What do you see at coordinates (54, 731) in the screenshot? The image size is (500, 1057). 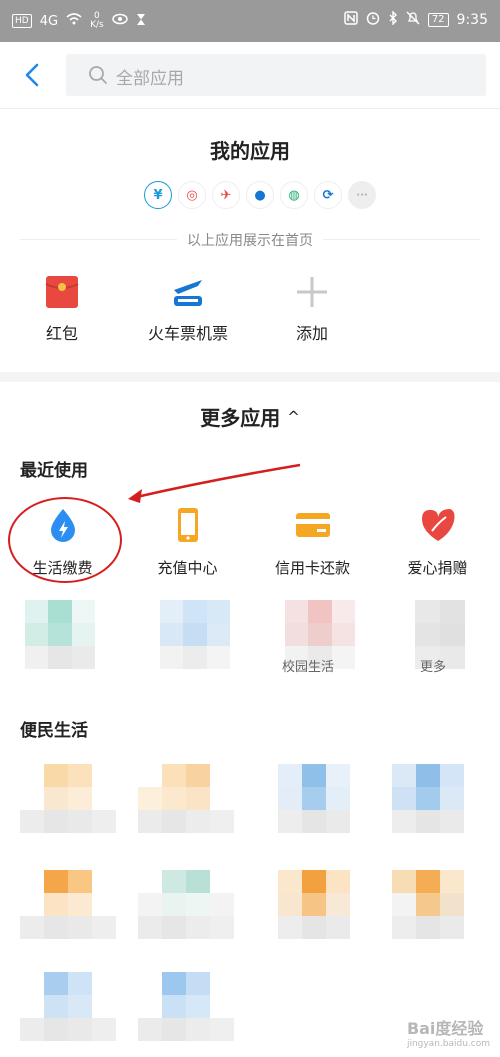 I see `convenience-section-title: 便民生活` at bounding box center [54, 731].